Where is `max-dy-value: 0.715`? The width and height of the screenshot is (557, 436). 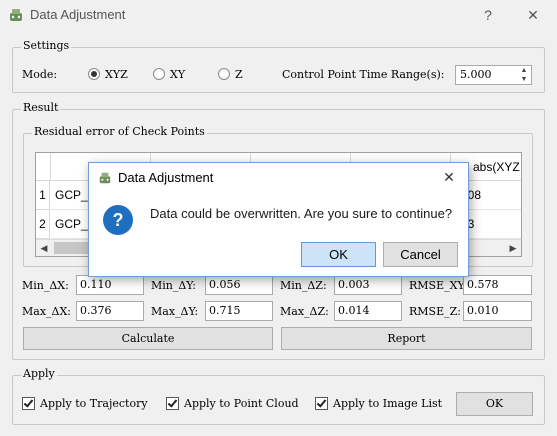 max-dy-value: 0.715 is located at coordinates (239, 311).